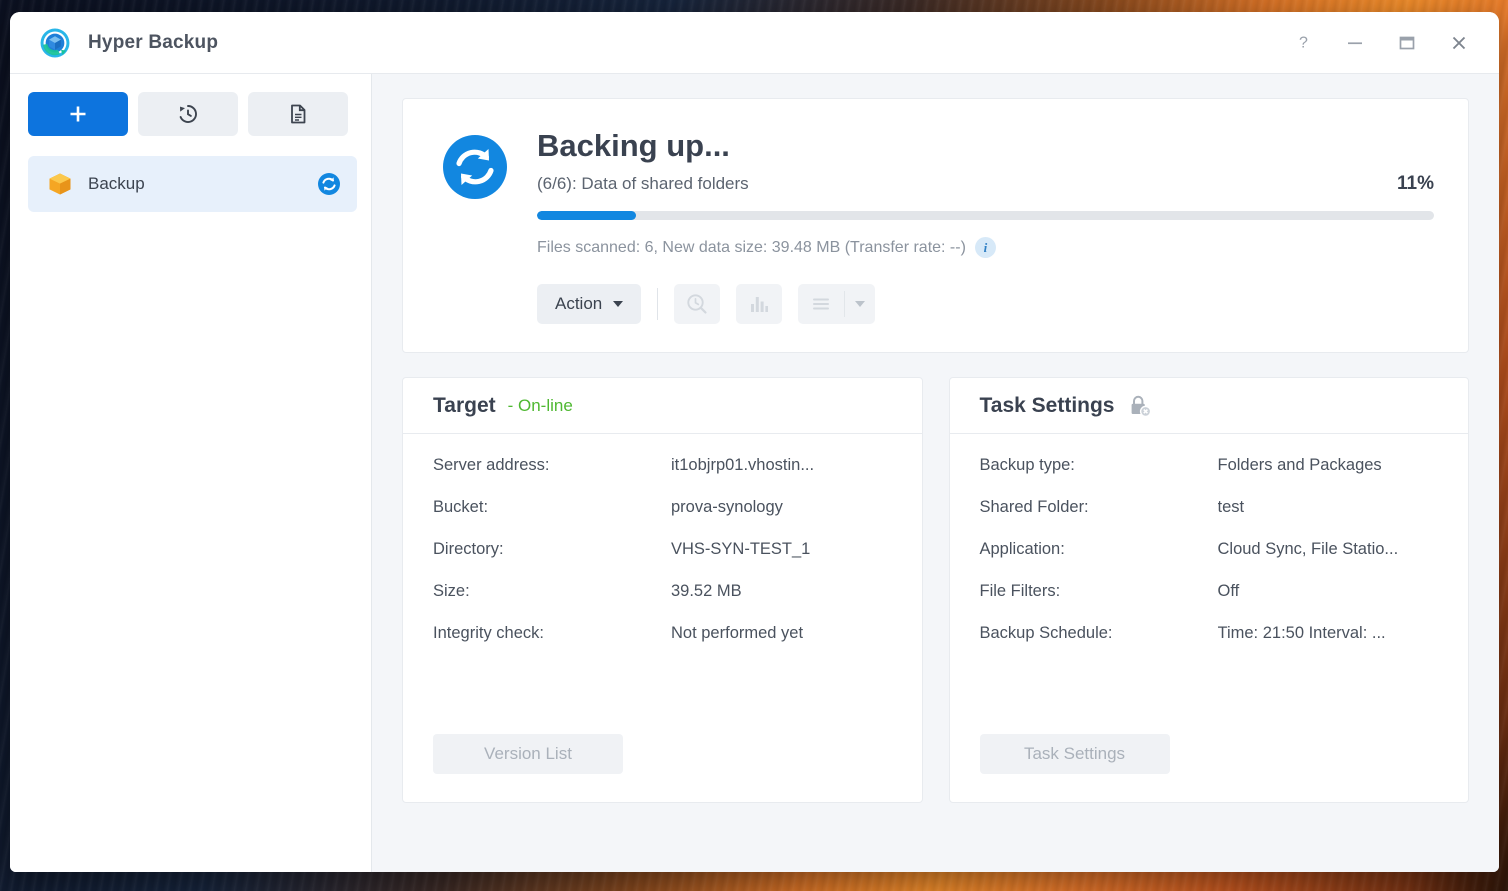 The image size is (1508, 891). Describe the element at coordinates (528, 754) in the screenshot. I see `version-list-button: Version List` at that location.